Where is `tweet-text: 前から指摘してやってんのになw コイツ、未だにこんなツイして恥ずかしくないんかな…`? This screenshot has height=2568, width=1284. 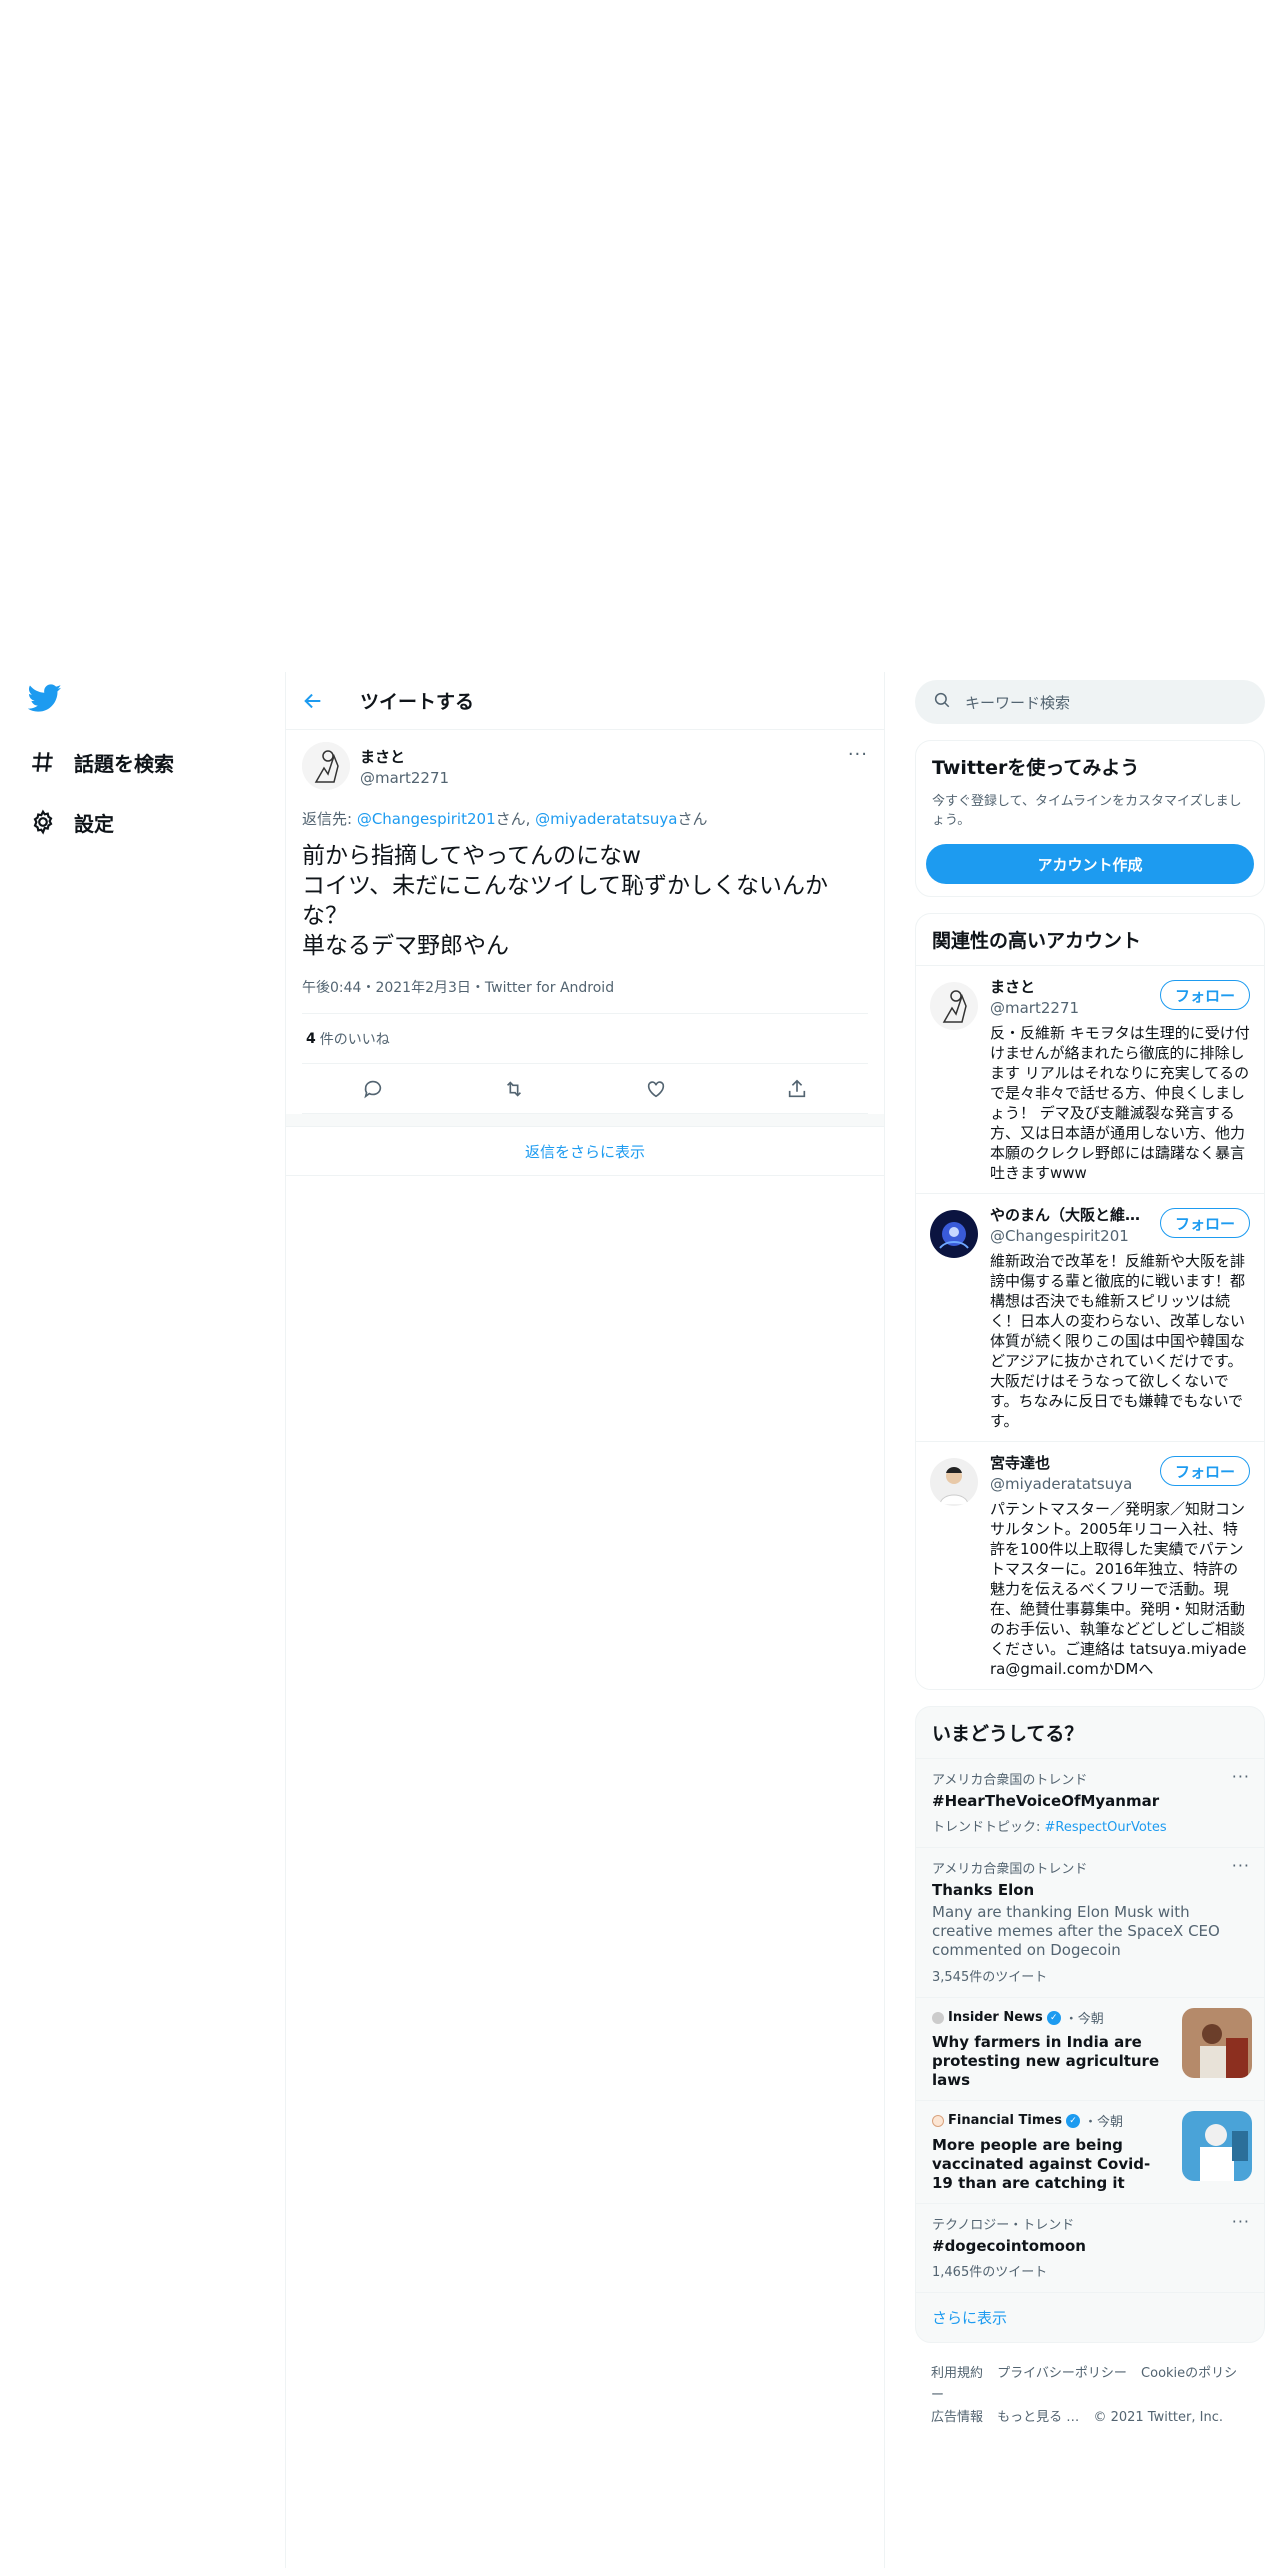
tweet-text: 前から指摘してやってんのになw コイツ、未だにこんなツイして恥ずかしくないんかな… is located at coordinates (565, 901).